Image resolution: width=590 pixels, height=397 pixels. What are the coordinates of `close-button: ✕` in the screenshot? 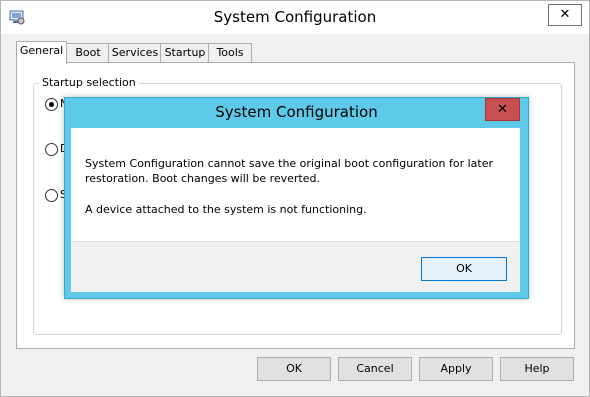 It's located at (565, 15).